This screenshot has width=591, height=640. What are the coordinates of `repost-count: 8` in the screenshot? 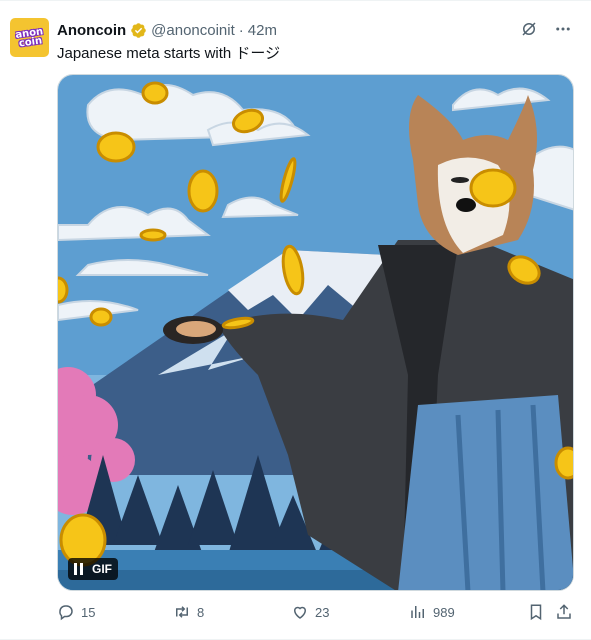 It's located at (201, 612).